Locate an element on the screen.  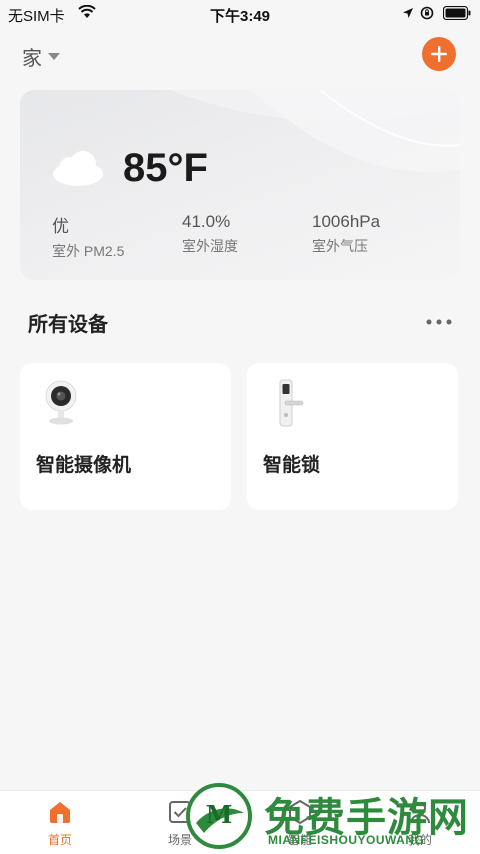
cloud-icon is located at coordinates (78, 168).